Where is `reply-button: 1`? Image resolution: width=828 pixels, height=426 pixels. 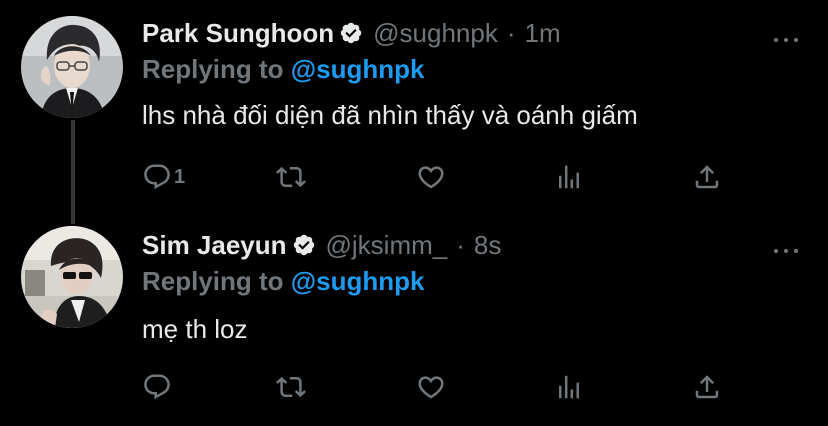
reply-button: 1 is located at coordinates (163, 177).